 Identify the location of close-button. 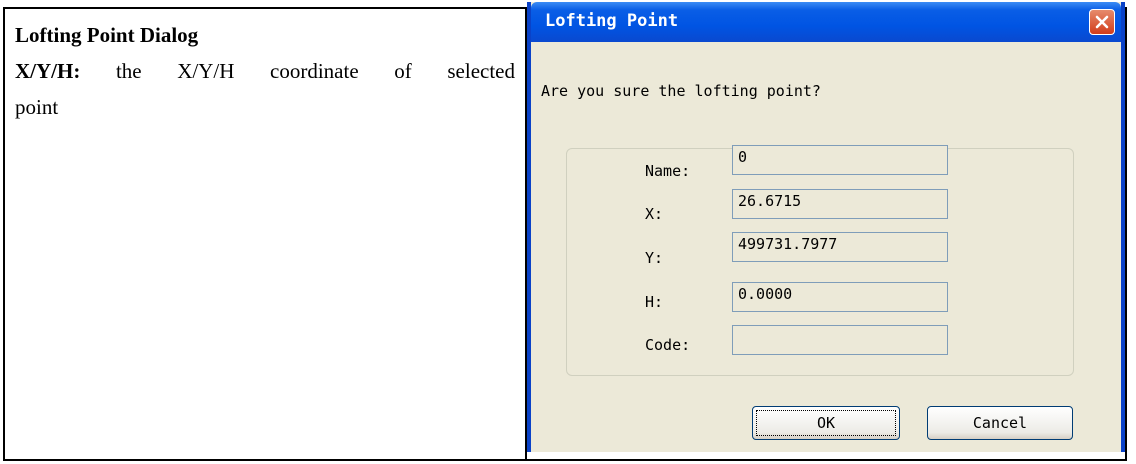
(1102, 22).